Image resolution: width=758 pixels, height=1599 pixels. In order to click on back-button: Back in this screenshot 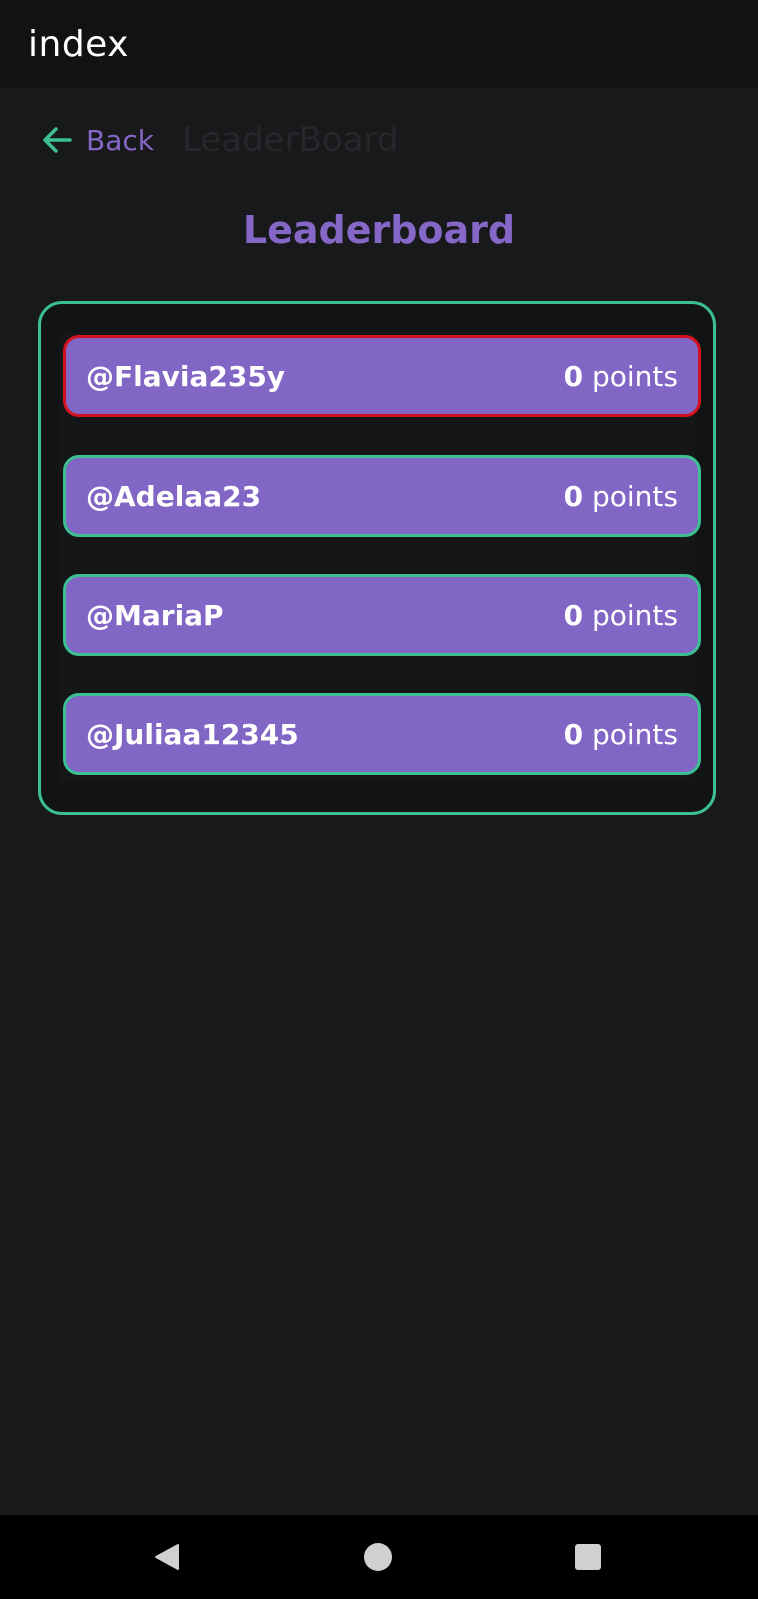, I will do `click(97, 140)`.